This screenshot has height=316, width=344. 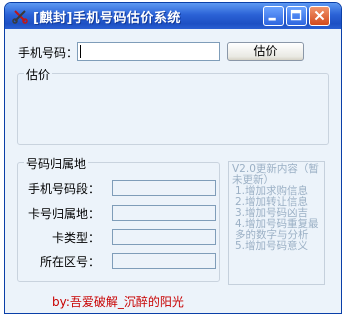 What do you see at coordinates (164, 261) in the screenshot?
I see `area-code-field` at bounding box center [164, 261].